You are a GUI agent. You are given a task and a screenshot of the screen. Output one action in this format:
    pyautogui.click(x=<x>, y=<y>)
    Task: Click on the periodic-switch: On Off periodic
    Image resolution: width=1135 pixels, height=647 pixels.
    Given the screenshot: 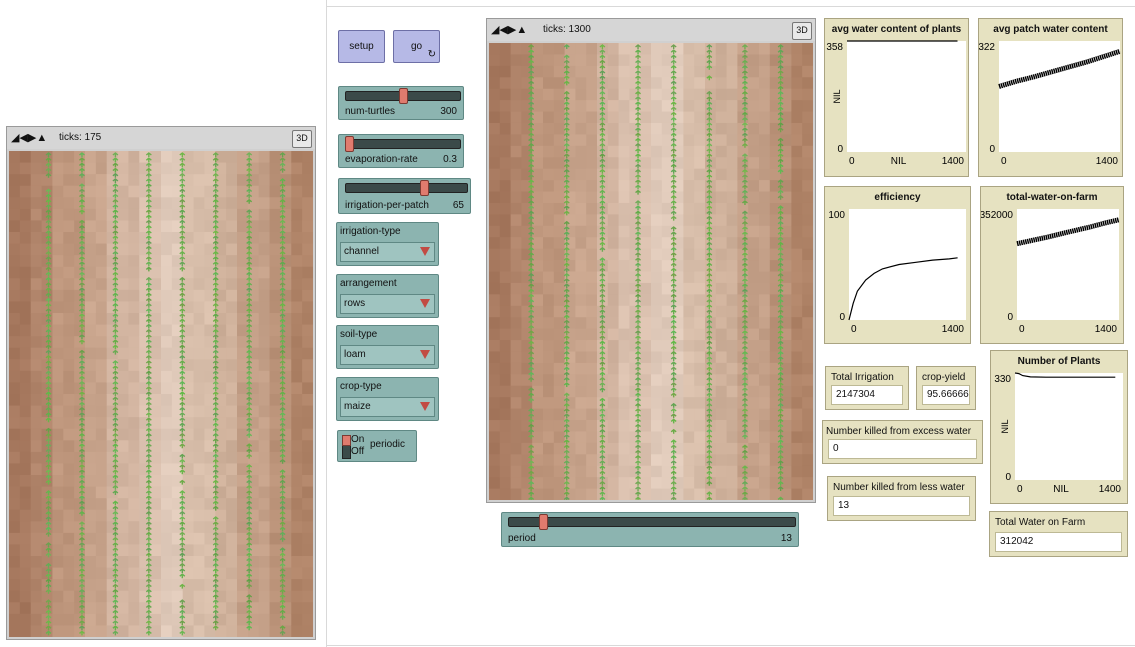 What is the action you would take?
    pyautogui.click(x=377, y=446)
    